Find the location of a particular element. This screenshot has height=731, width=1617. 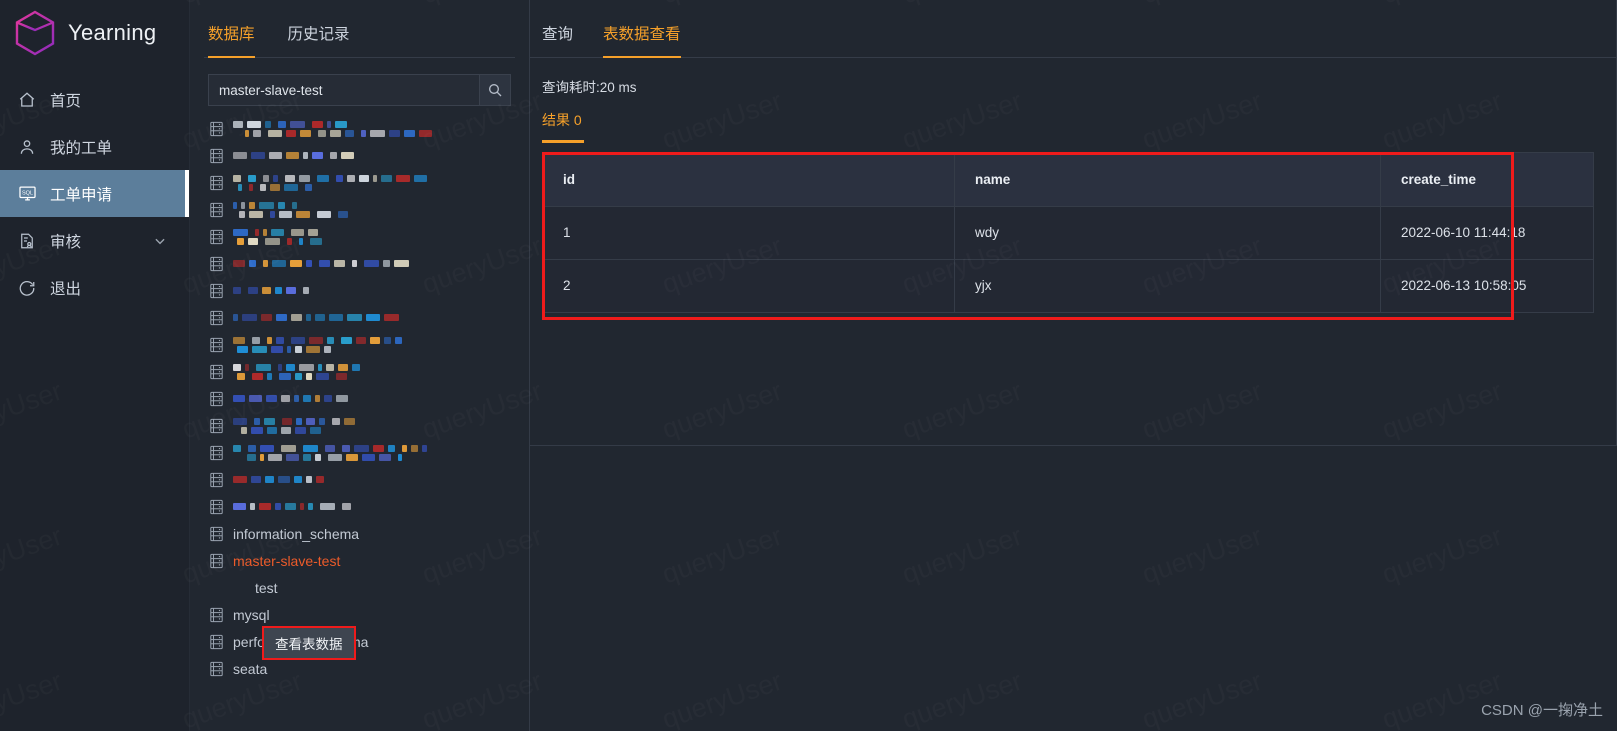

svg-text: SQL is located at coordinates (26, 193).